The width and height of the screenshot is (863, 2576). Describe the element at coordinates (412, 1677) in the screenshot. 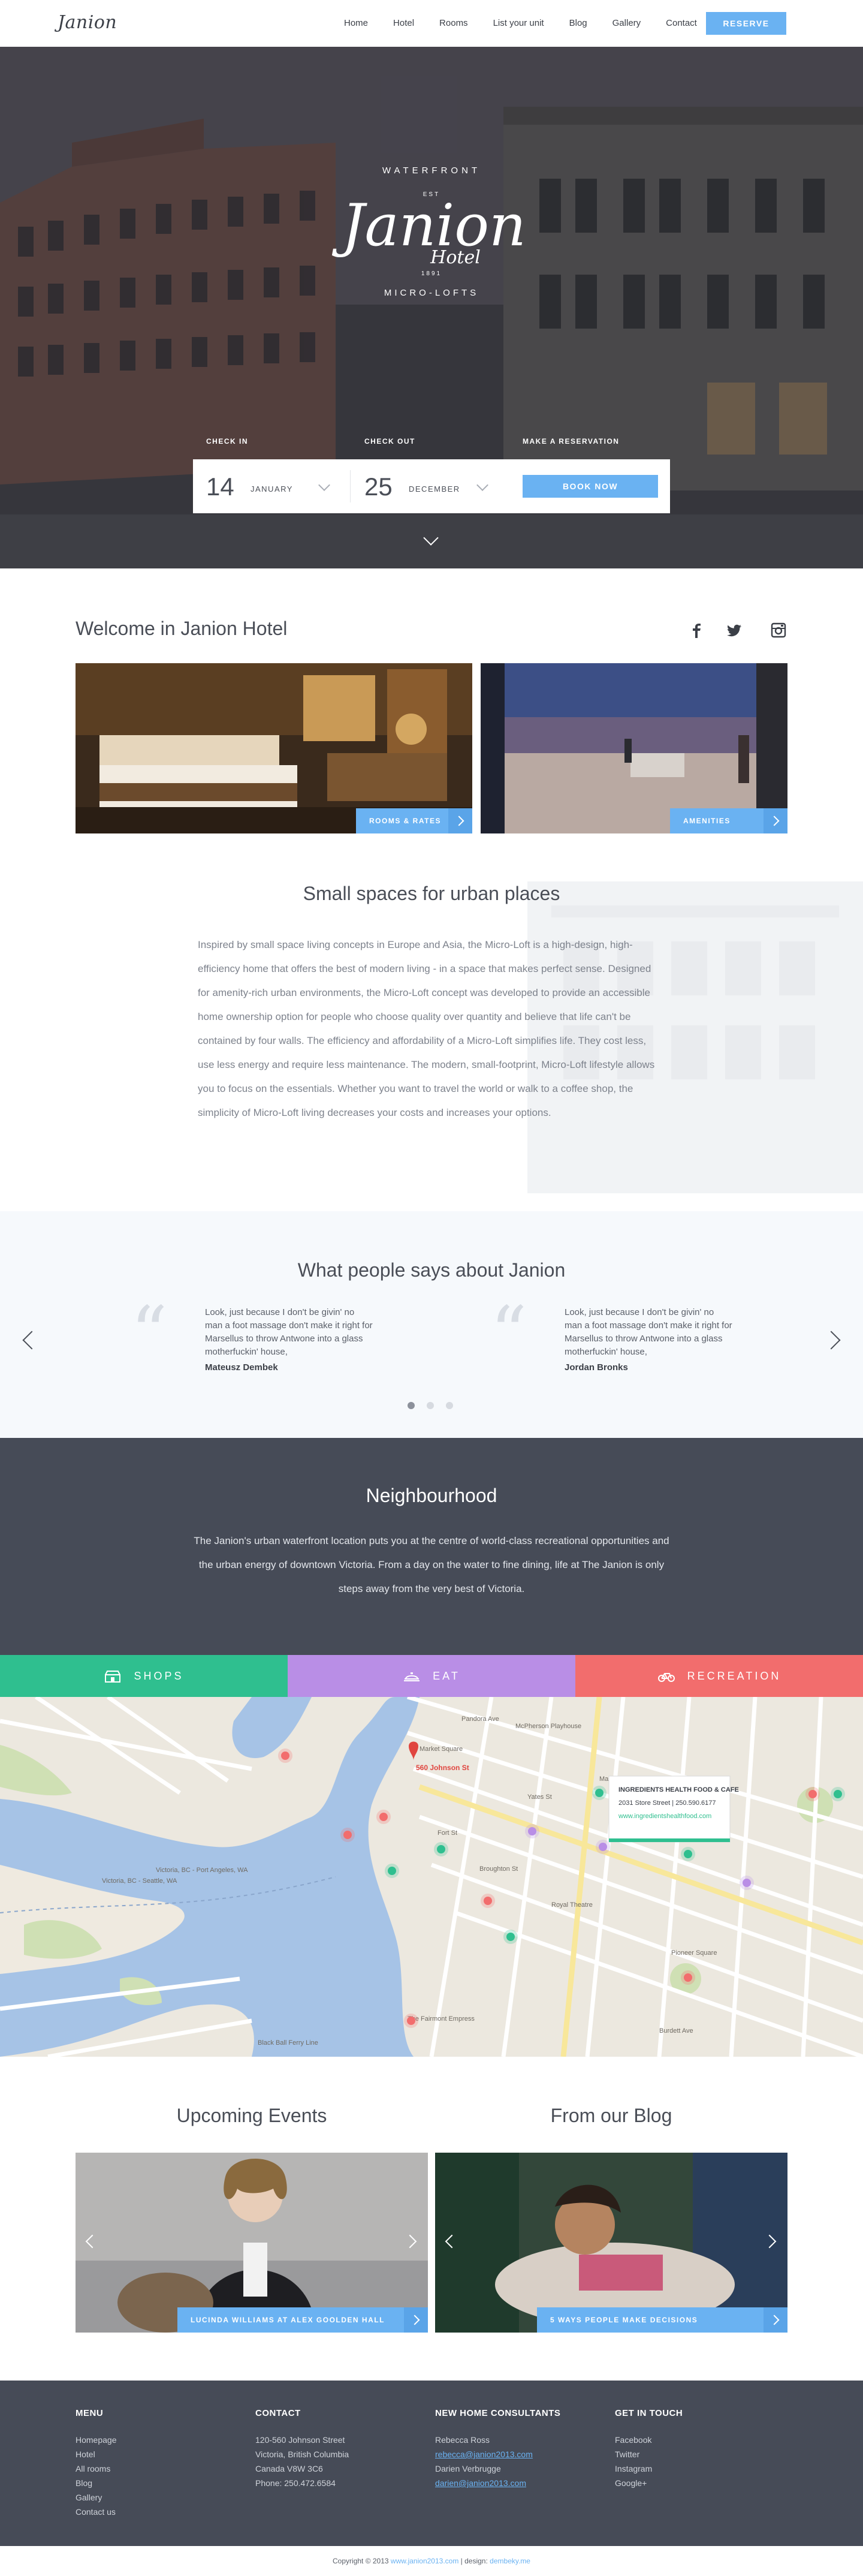

I see `food-icon` at that location.